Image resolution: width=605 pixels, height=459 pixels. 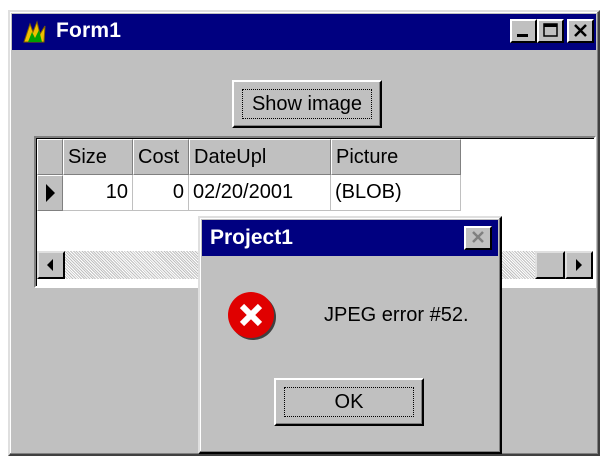 I want to click on column-header-cost: Cost, so click(x=161, y=157).